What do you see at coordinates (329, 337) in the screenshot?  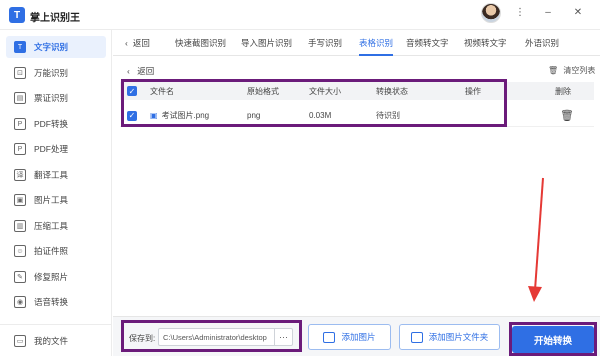 I see `add-image-icon` at bounding box center [329, 337].